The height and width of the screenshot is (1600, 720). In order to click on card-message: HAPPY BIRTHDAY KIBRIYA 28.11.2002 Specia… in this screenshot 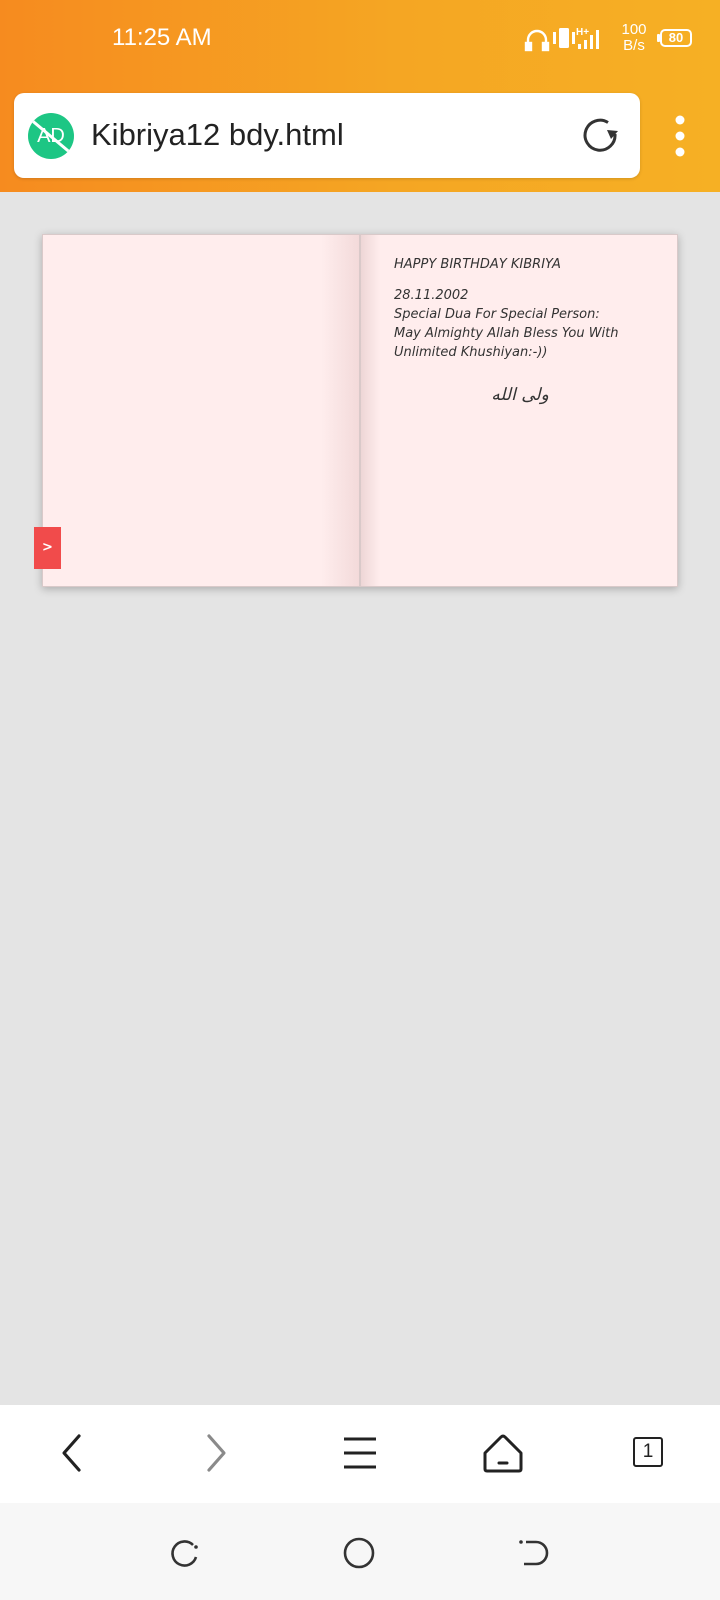, I will do `click(524, 308)`.